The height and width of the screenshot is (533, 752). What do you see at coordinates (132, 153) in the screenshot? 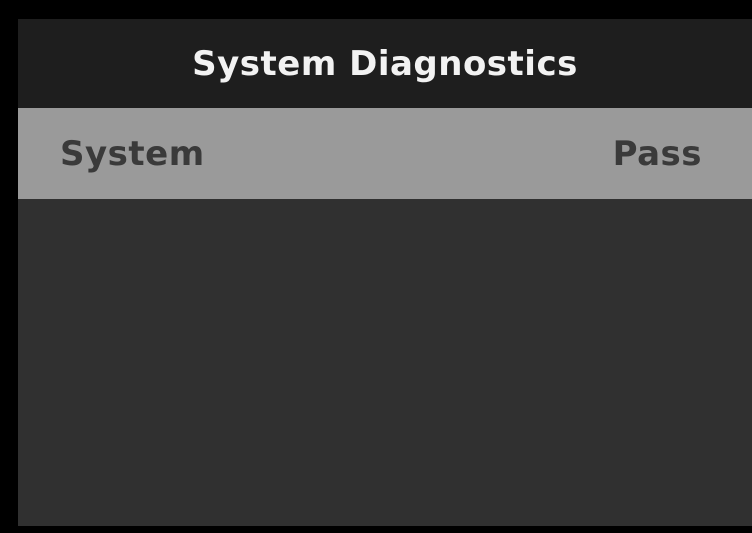
I see `list-item-label: System` at bounding box center [132, 153].